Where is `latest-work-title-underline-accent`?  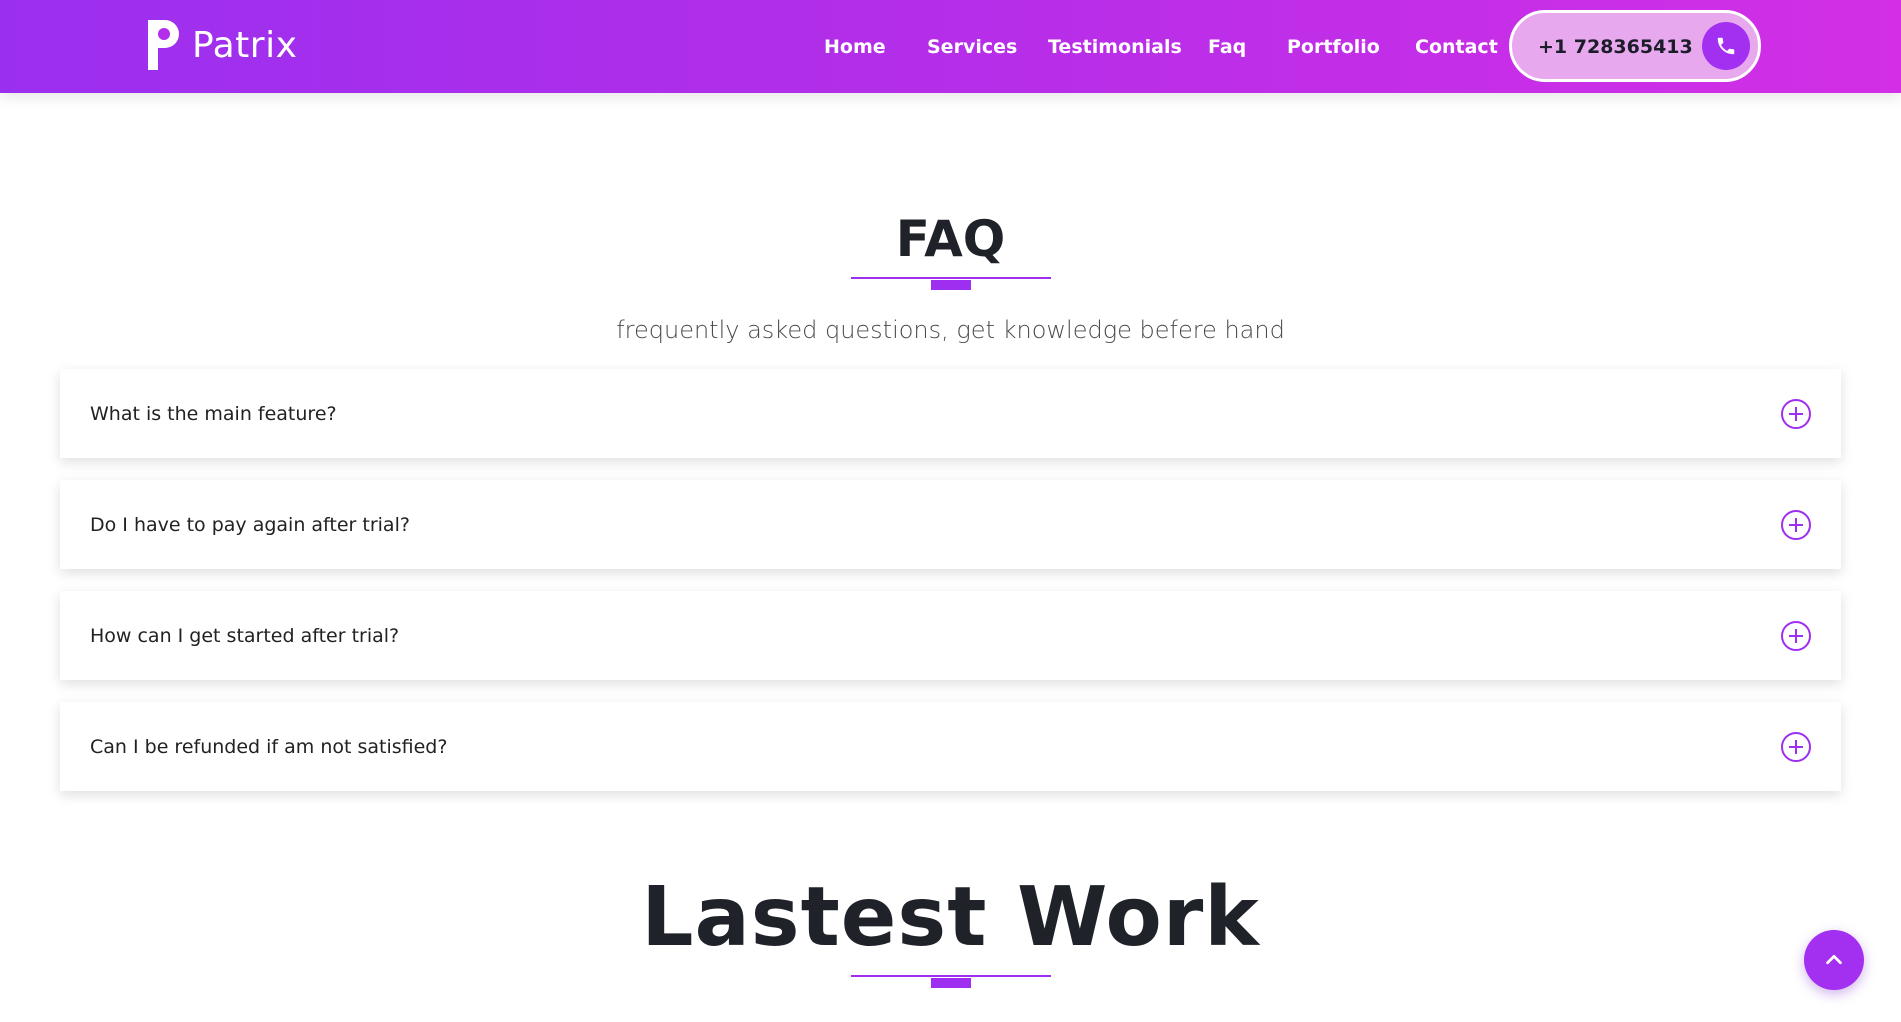 latest-work-title-underline-accent is located at coordinates (951, 983).